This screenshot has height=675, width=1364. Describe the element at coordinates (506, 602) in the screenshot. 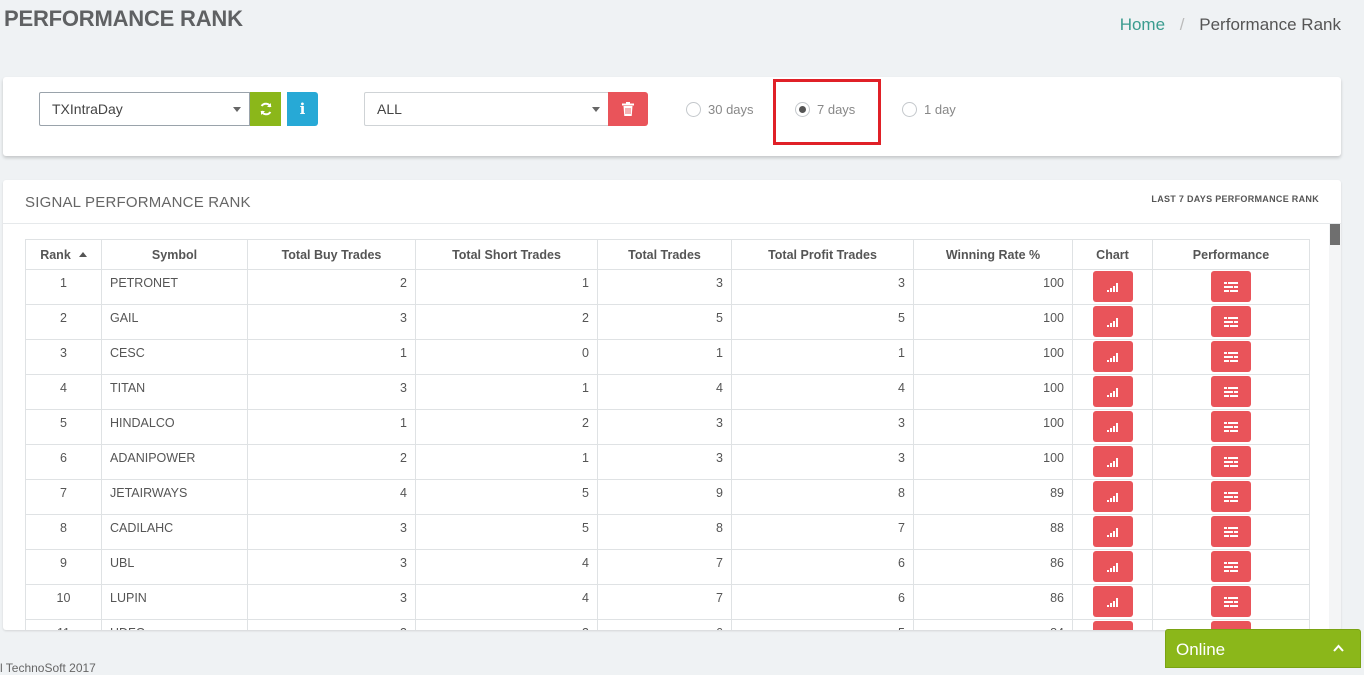

I see `cell-total-short-trades: 4` at that location.